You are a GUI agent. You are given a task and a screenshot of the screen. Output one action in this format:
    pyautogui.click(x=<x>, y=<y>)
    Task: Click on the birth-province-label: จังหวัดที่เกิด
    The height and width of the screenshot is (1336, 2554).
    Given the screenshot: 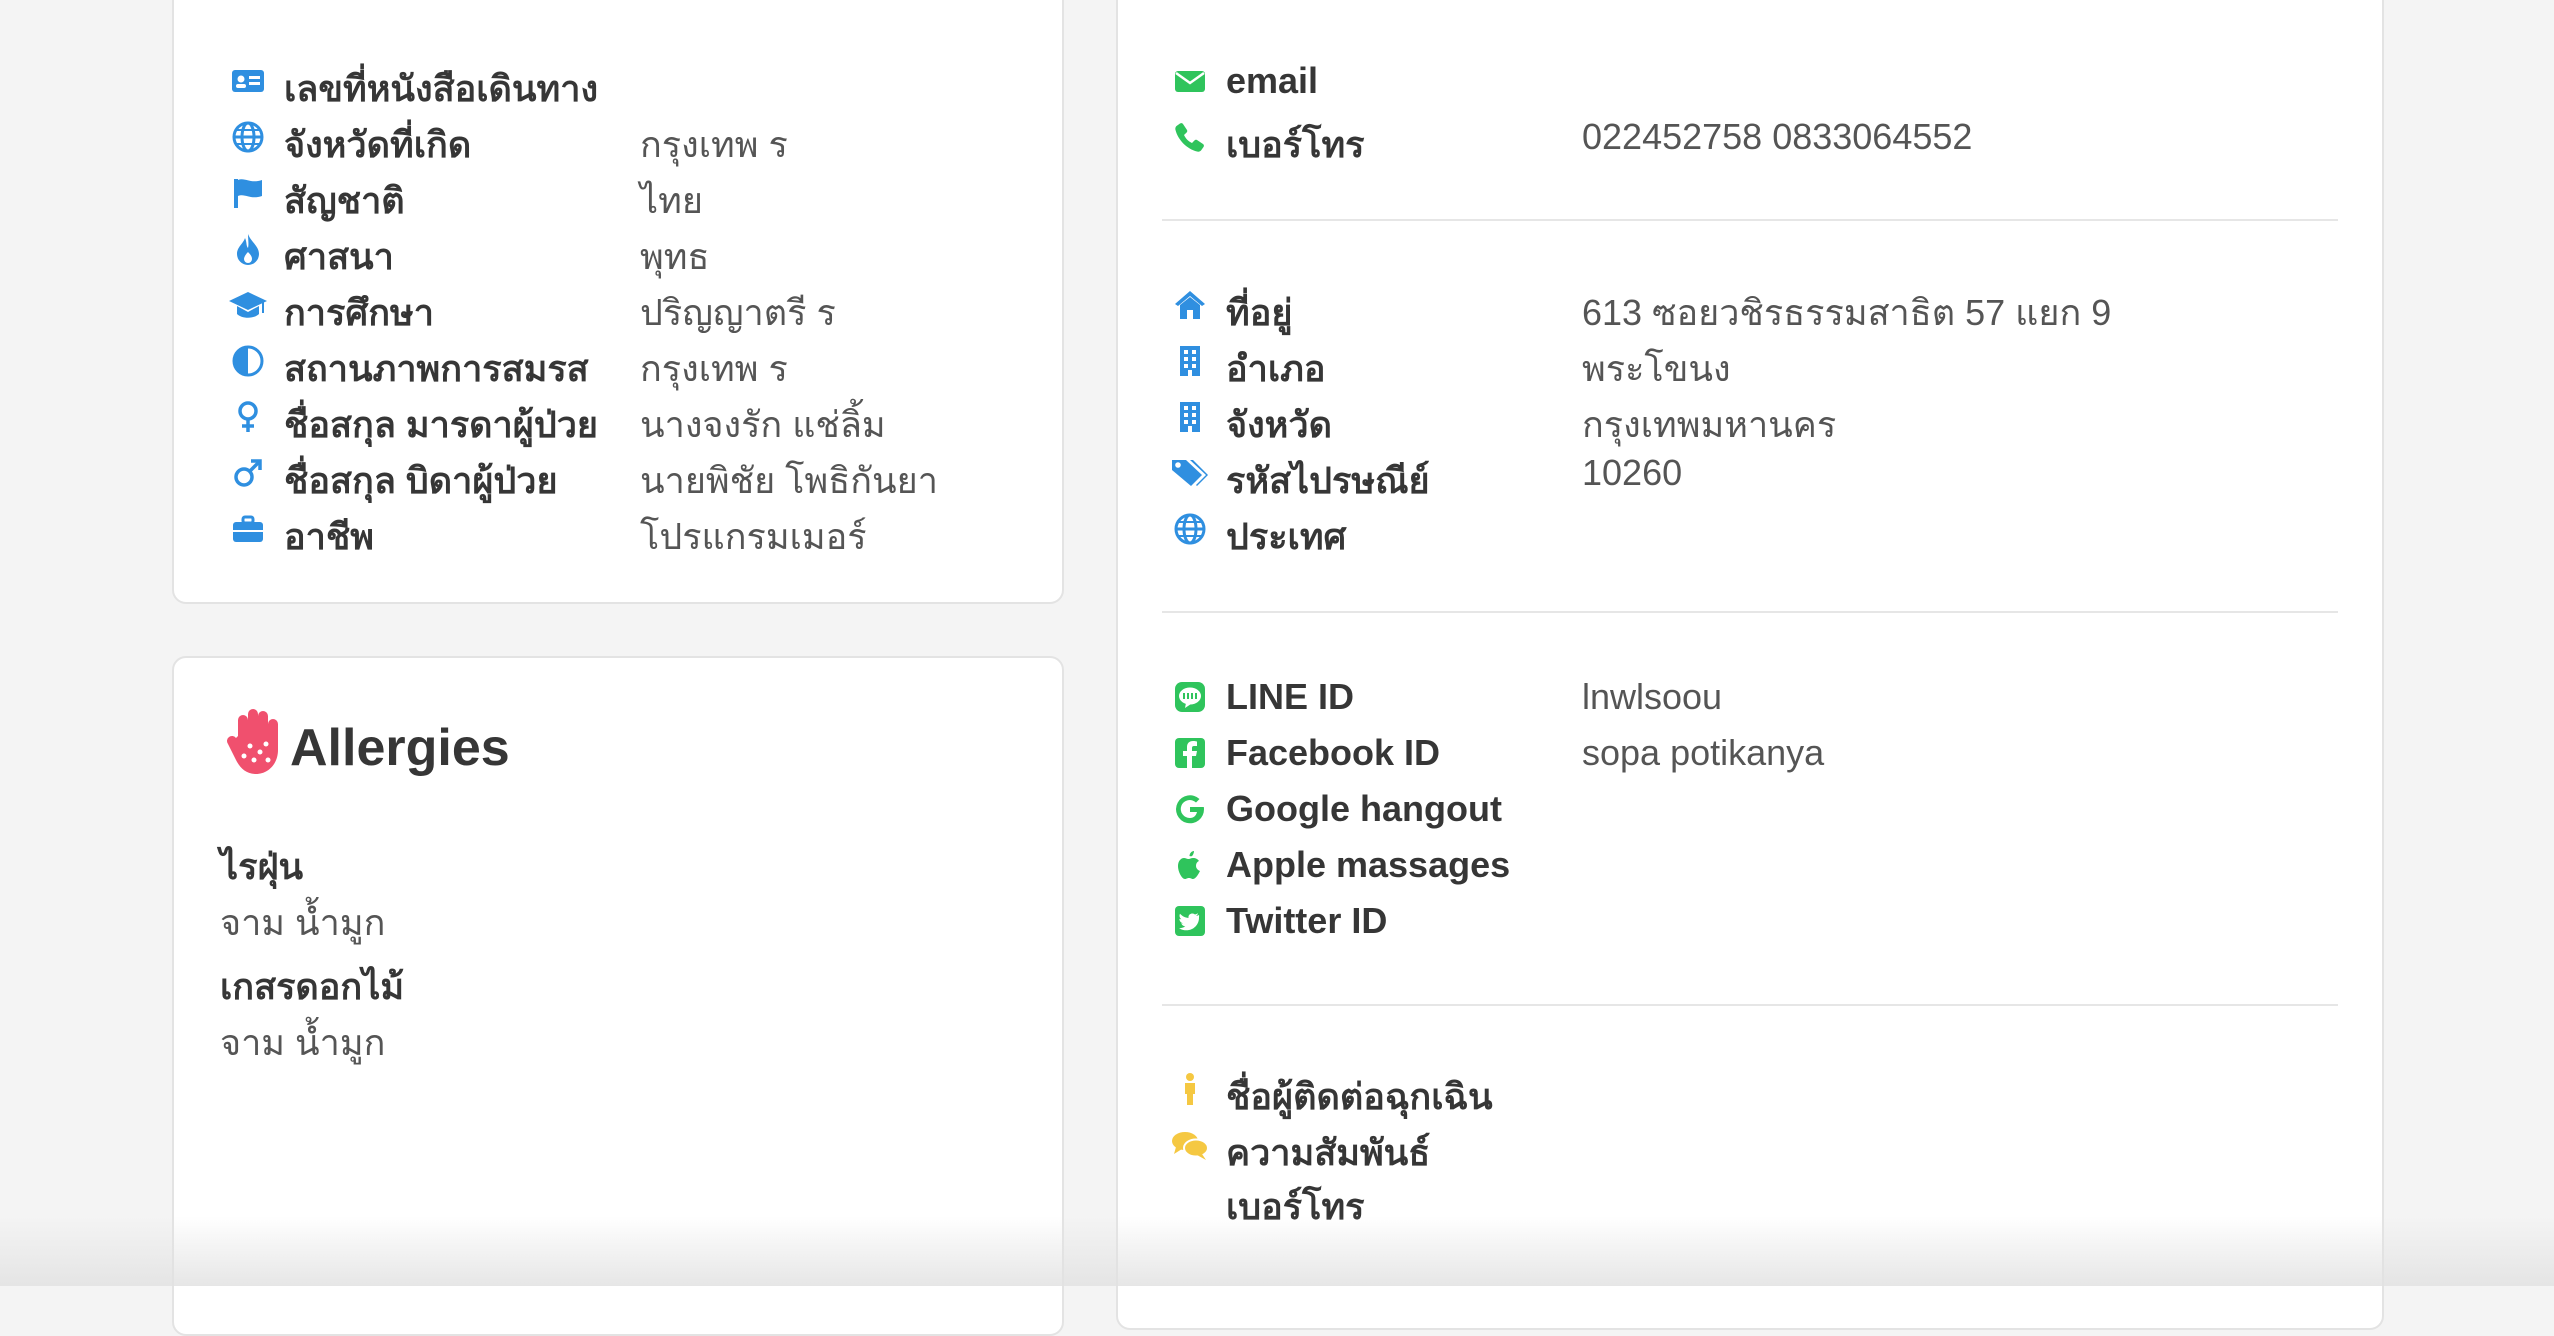 What is the action you would take?
    pyautogui.click(x=378, y=144)
    